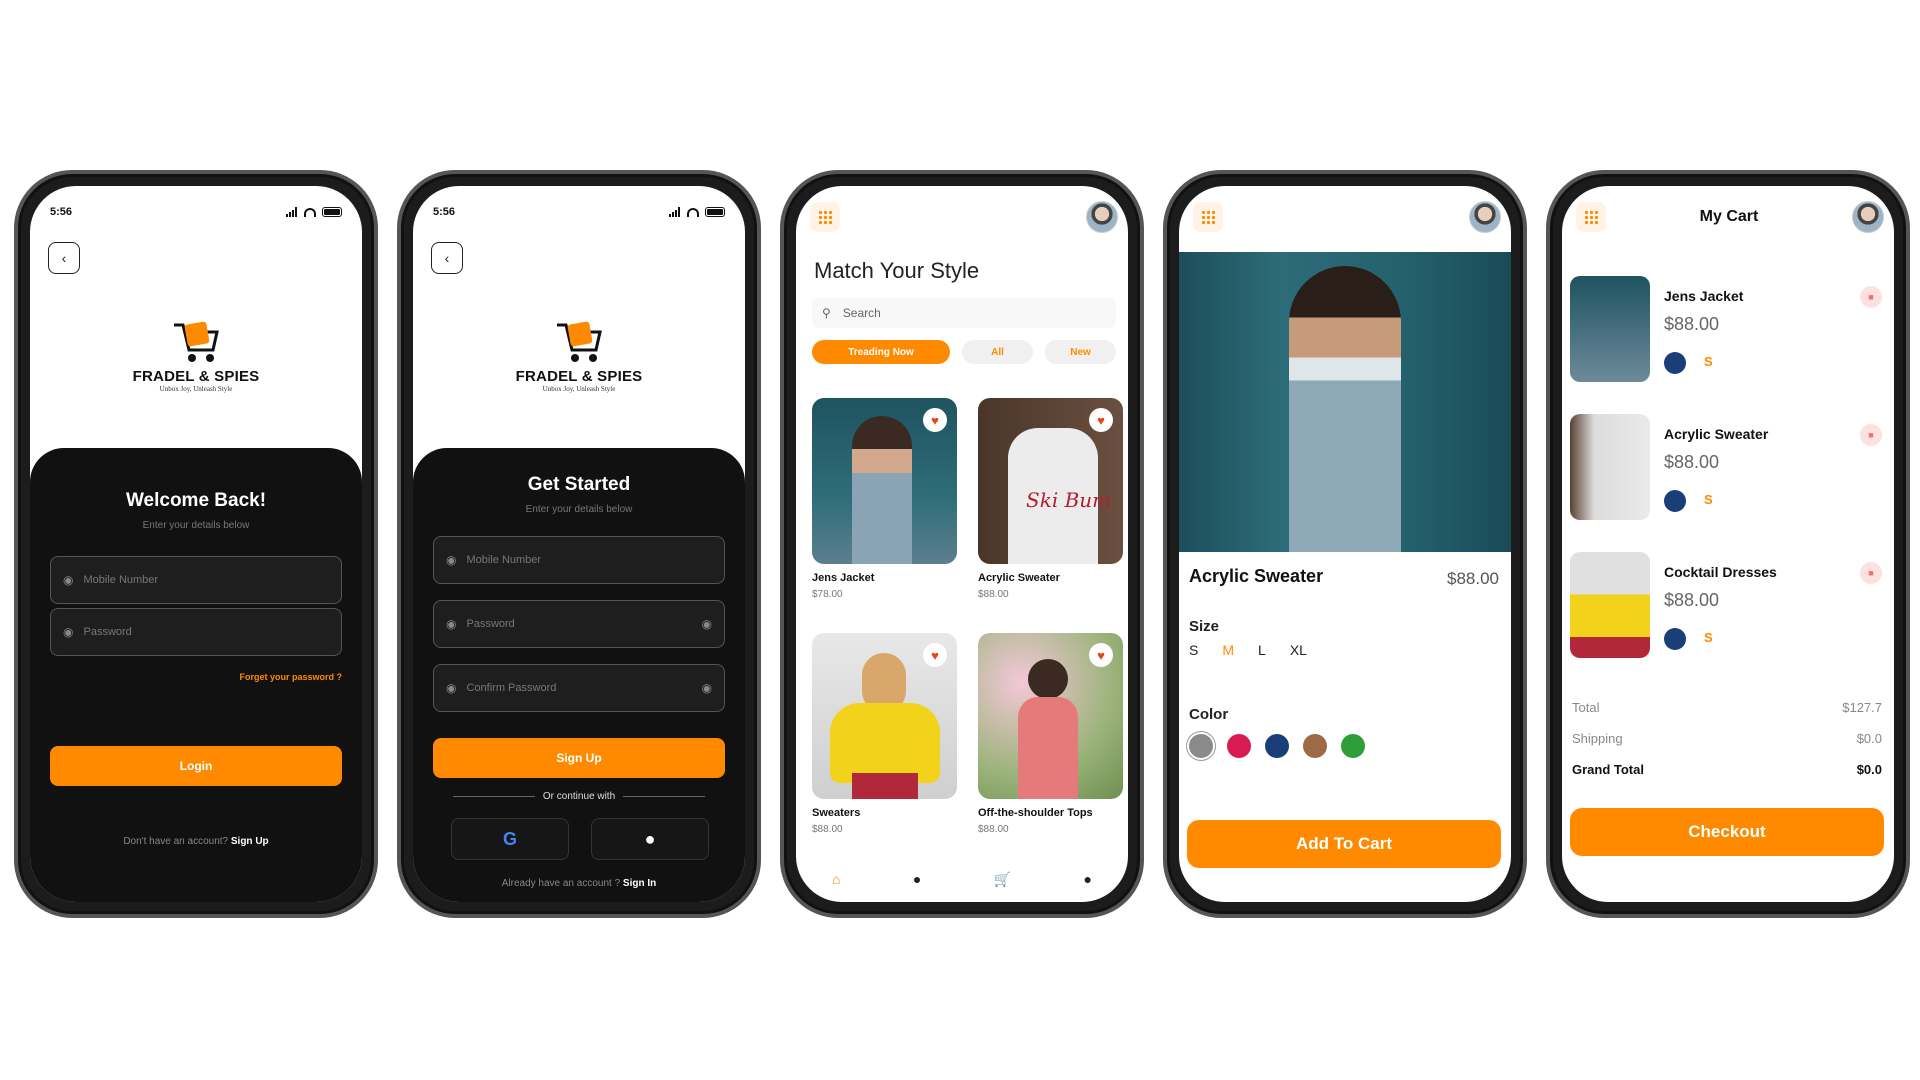 This screenshot has width=1920, height=1080. I want to click on summary-value: $0.0, so click(1869, 738).